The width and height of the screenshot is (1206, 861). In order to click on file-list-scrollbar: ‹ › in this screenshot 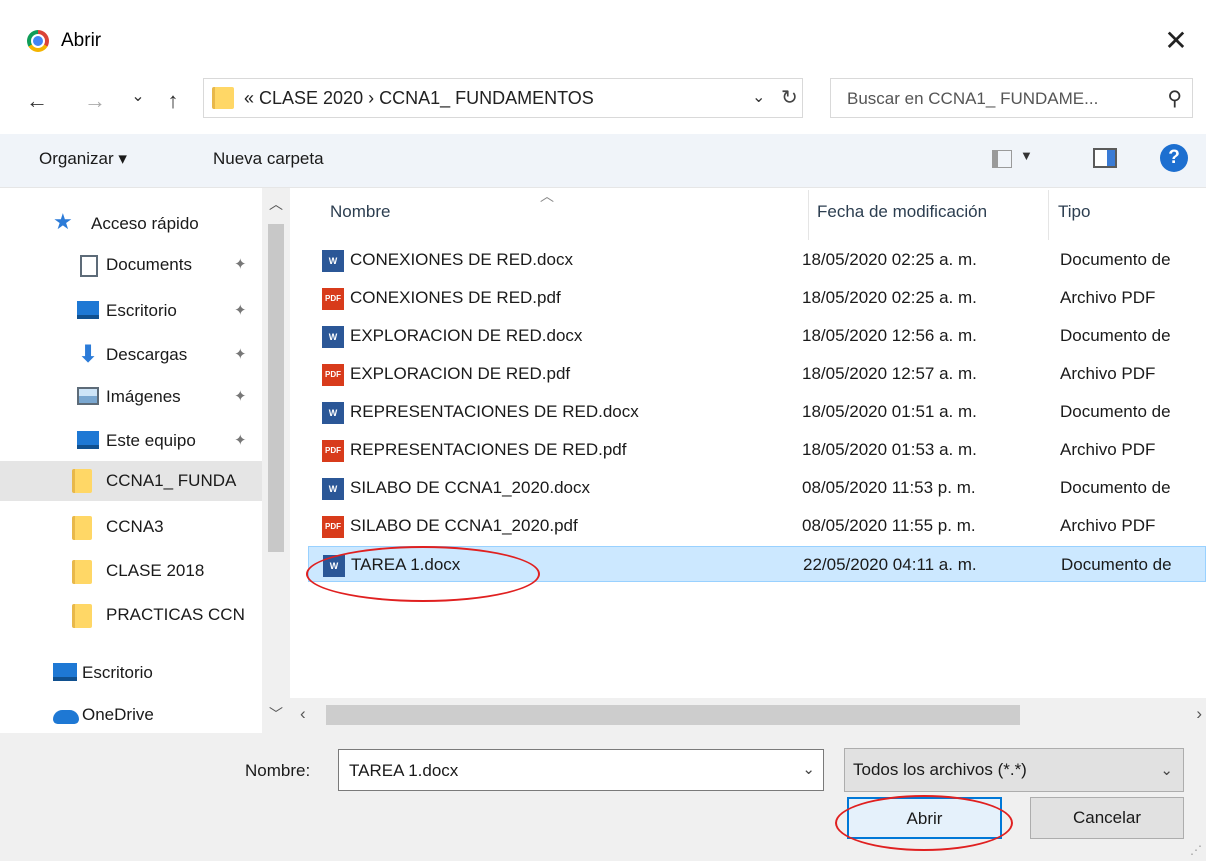, I will do `click(748, 715)`.